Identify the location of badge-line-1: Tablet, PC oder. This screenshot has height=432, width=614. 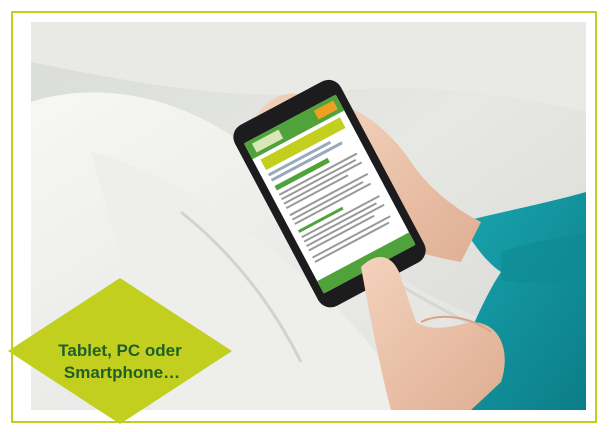
(120, 350).